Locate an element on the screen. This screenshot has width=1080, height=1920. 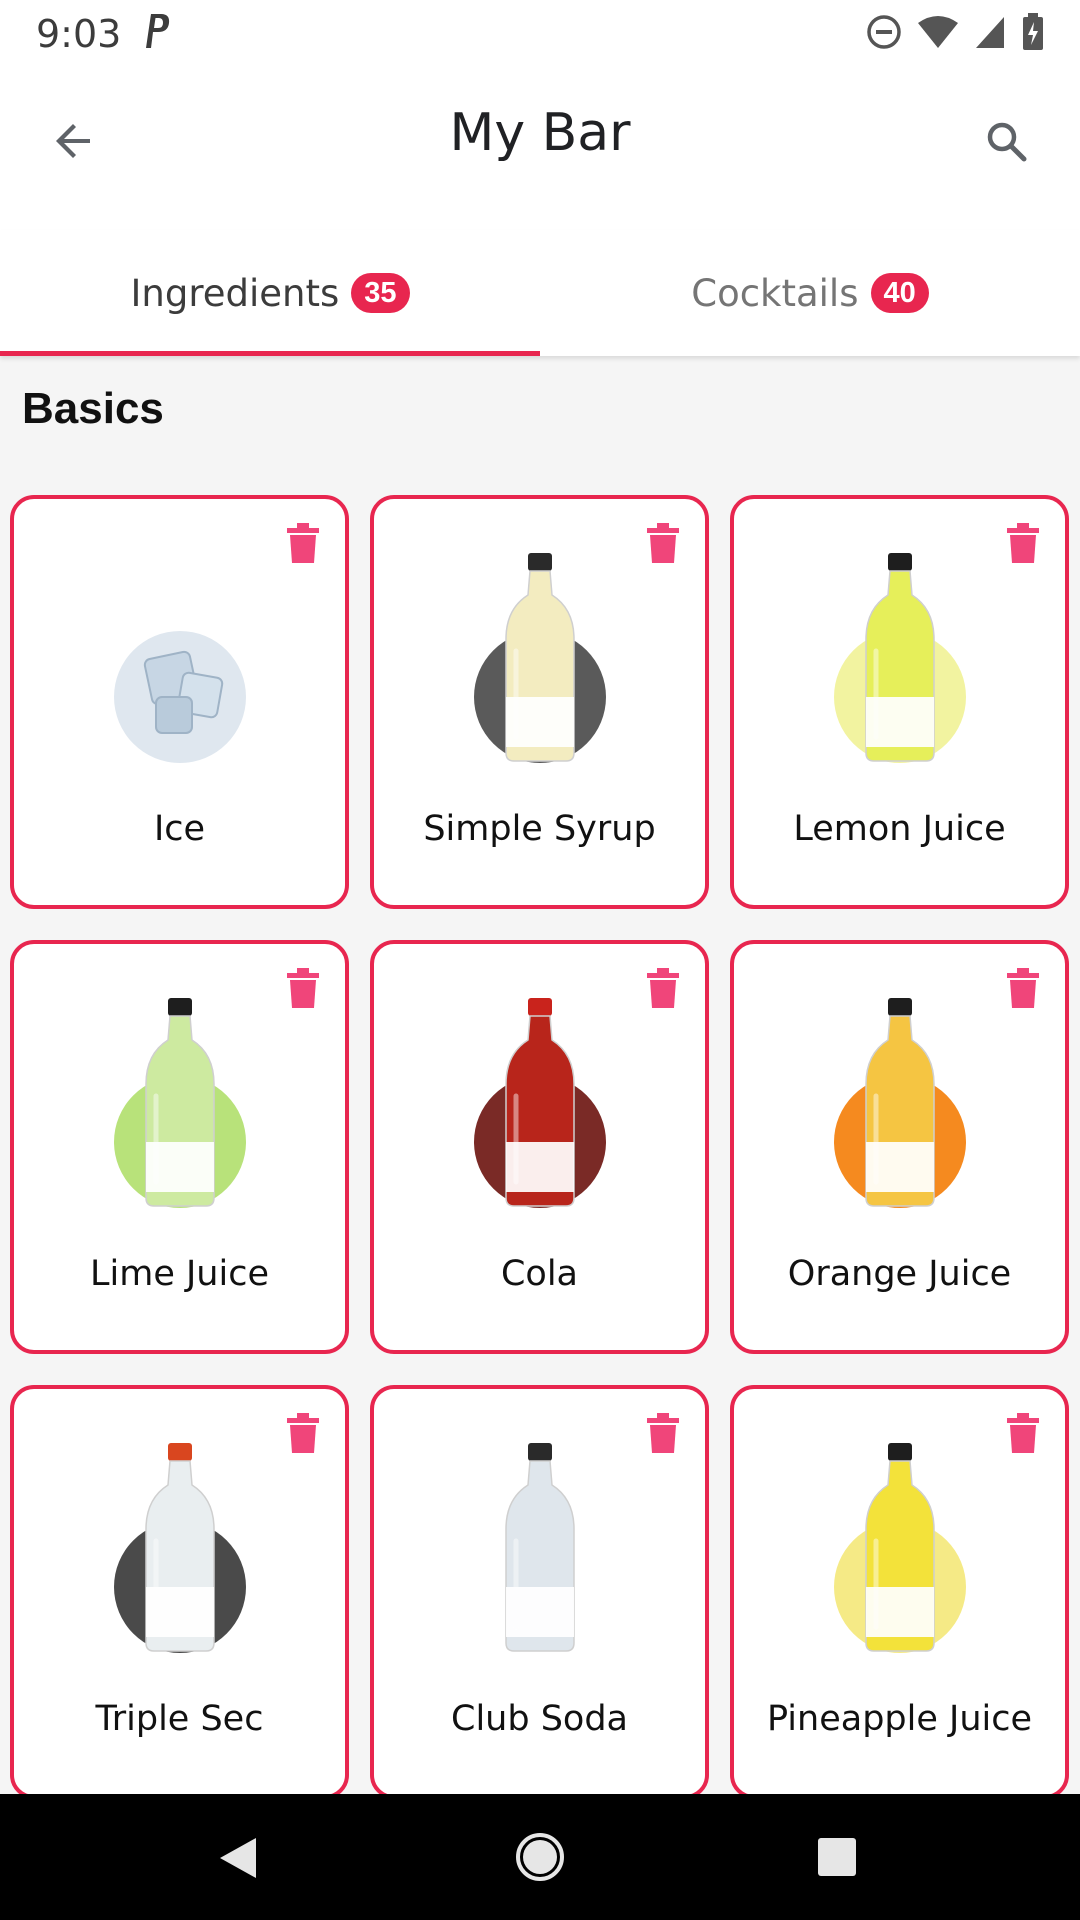
status-bar: 9:03 is located at coordinates (540, 31).